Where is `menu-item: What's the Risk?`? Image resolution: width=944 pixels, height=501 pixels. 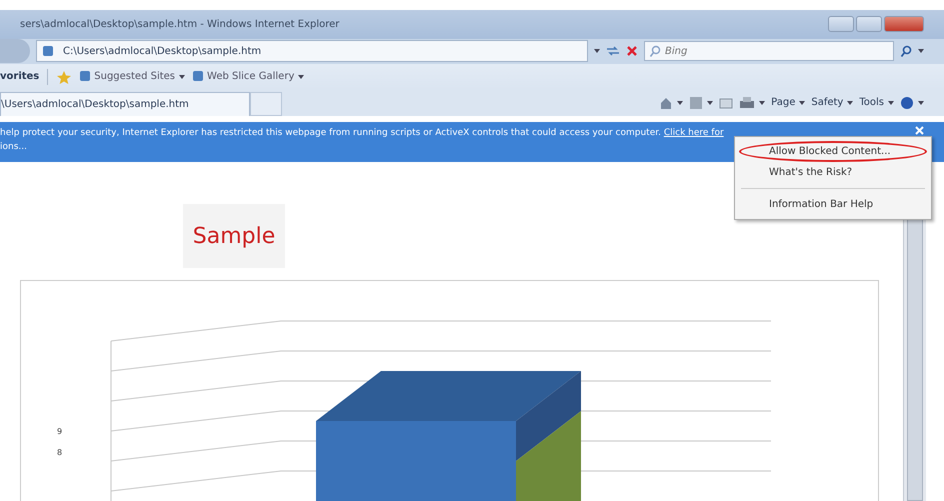 menu-item: What's the Risk? is located at coordinates (833, 173).